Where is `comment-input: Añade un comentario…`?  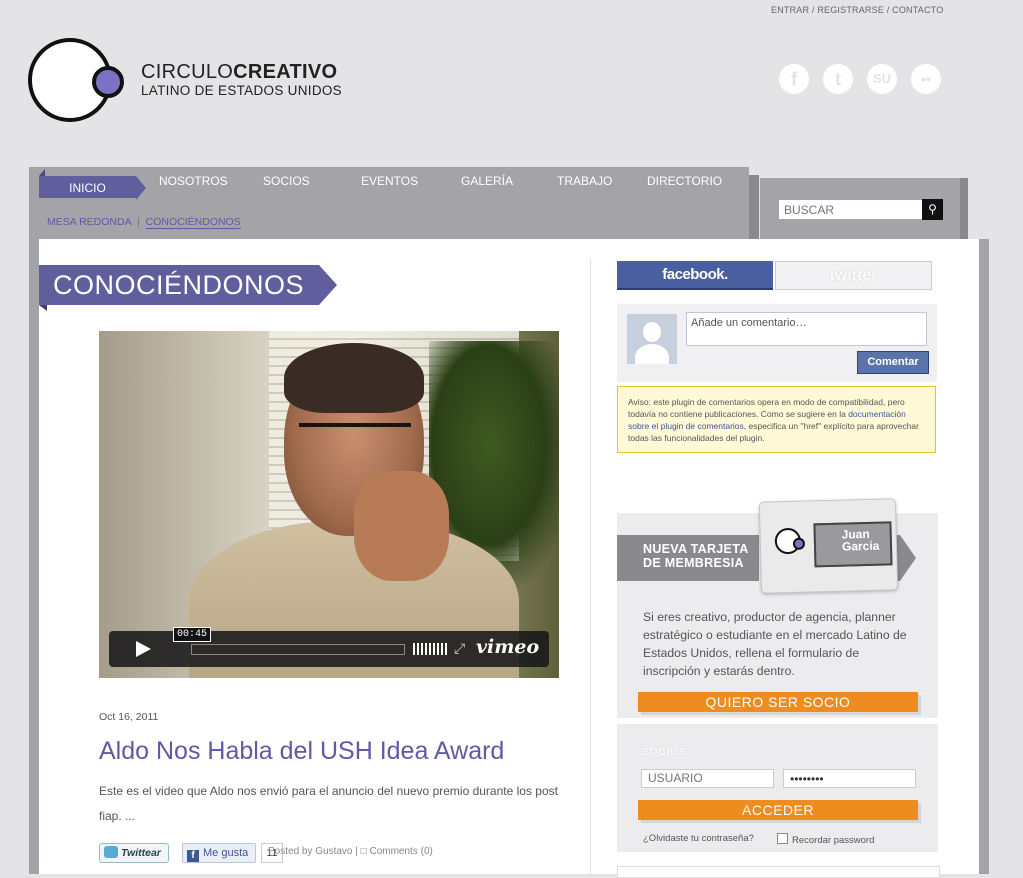 comment-input: Añade un comentario… is located at coordinates (806, 329).